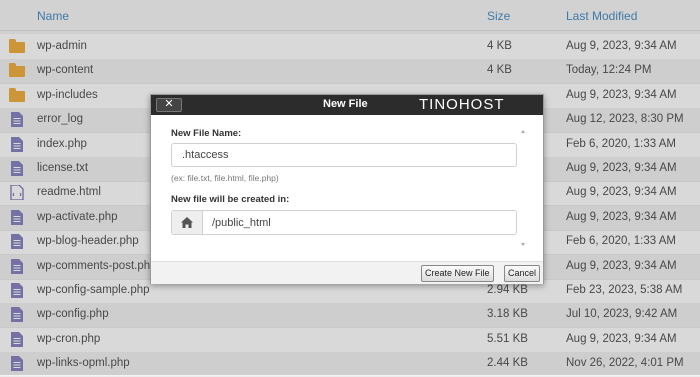 The height and width of the screenshot is (377, 700). I want to click on file-name-input: .htaccess, so click(344, 155).